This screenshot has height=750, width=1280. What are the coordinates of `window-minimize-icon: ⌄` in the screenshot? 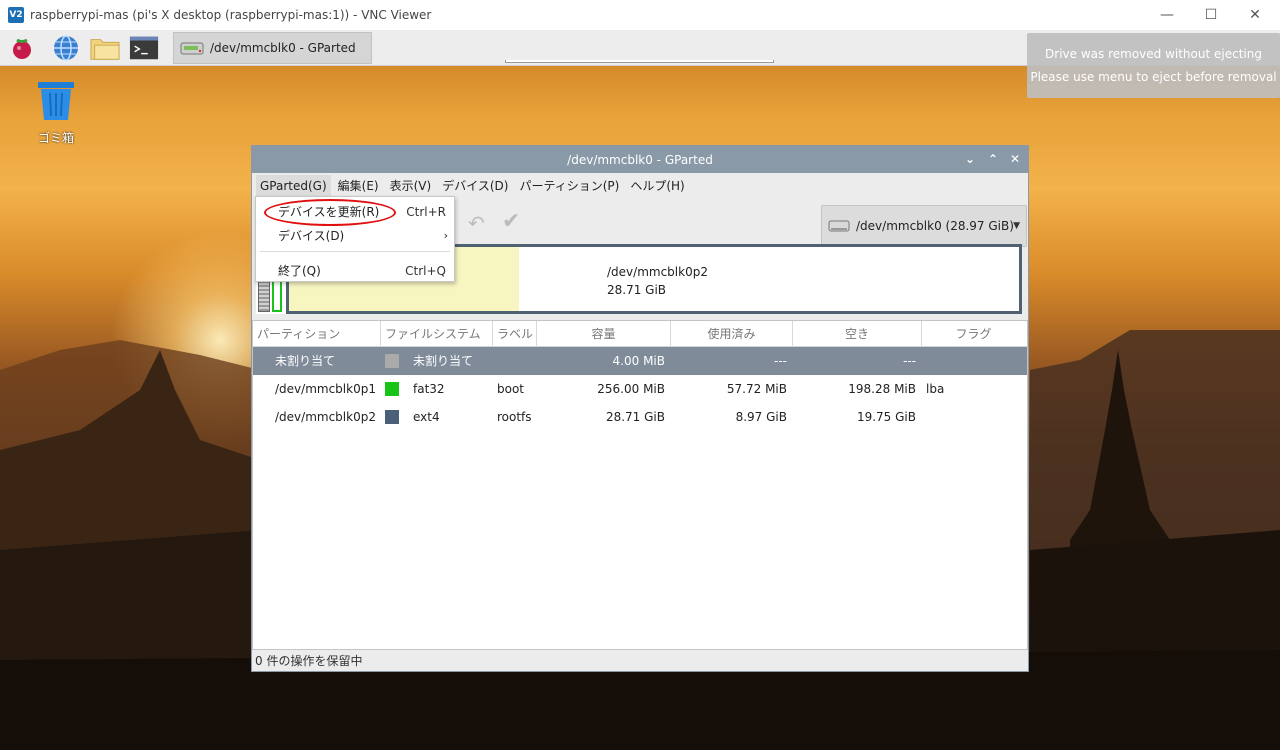 It's located at (970, 159).